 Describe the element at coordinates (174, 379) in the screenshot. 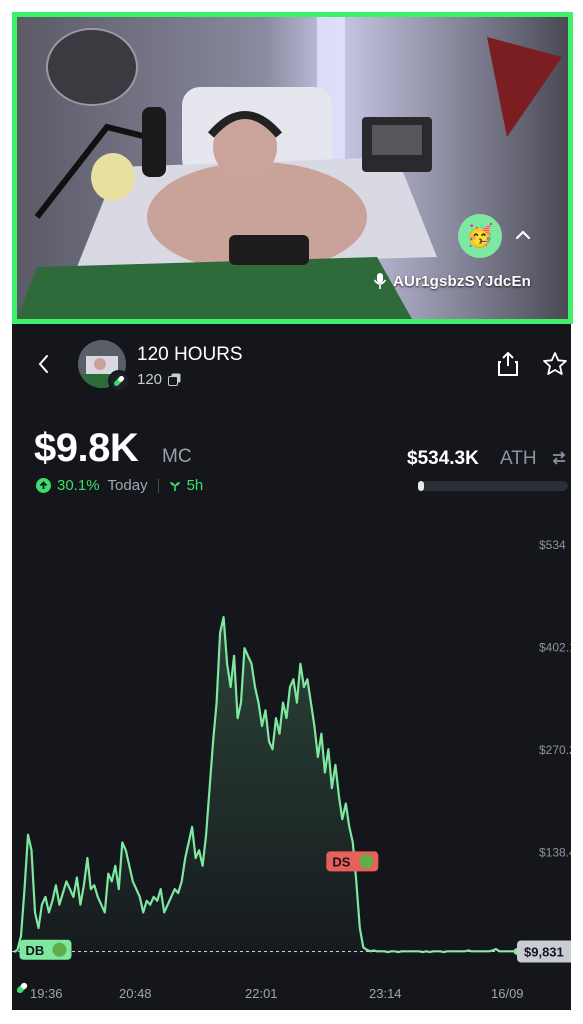

I see `copy-icon` at that location.